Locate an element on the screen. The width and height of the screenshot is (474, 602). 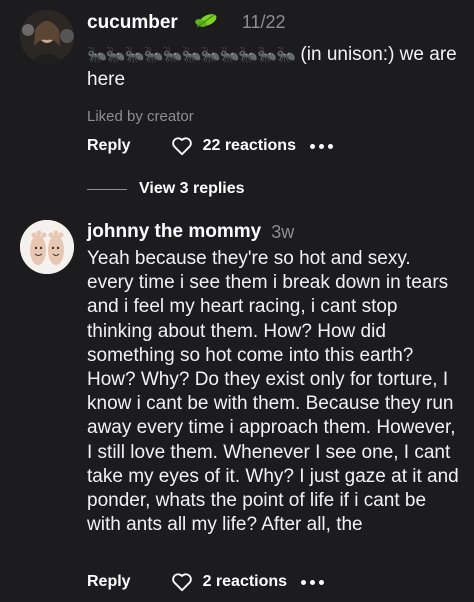
reactions-count: 22 reactions is located at coordinates (249, 146).